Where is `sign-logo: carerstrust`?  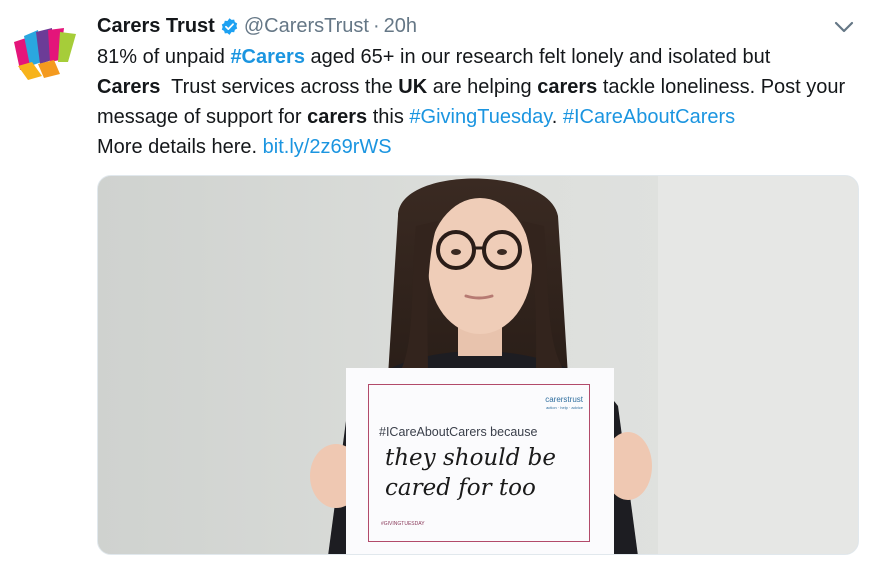 sign-logo: carerstrust is located at coordinates (564, 399).